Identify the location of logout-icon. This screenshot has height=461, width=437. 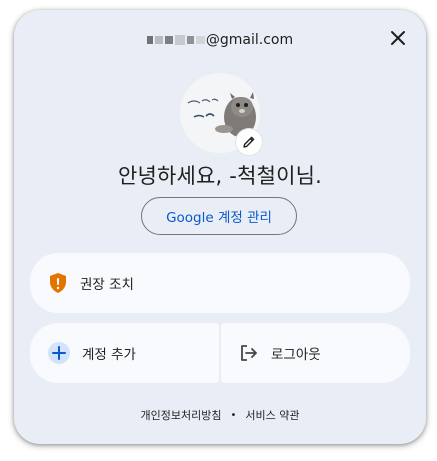
(249, 353).